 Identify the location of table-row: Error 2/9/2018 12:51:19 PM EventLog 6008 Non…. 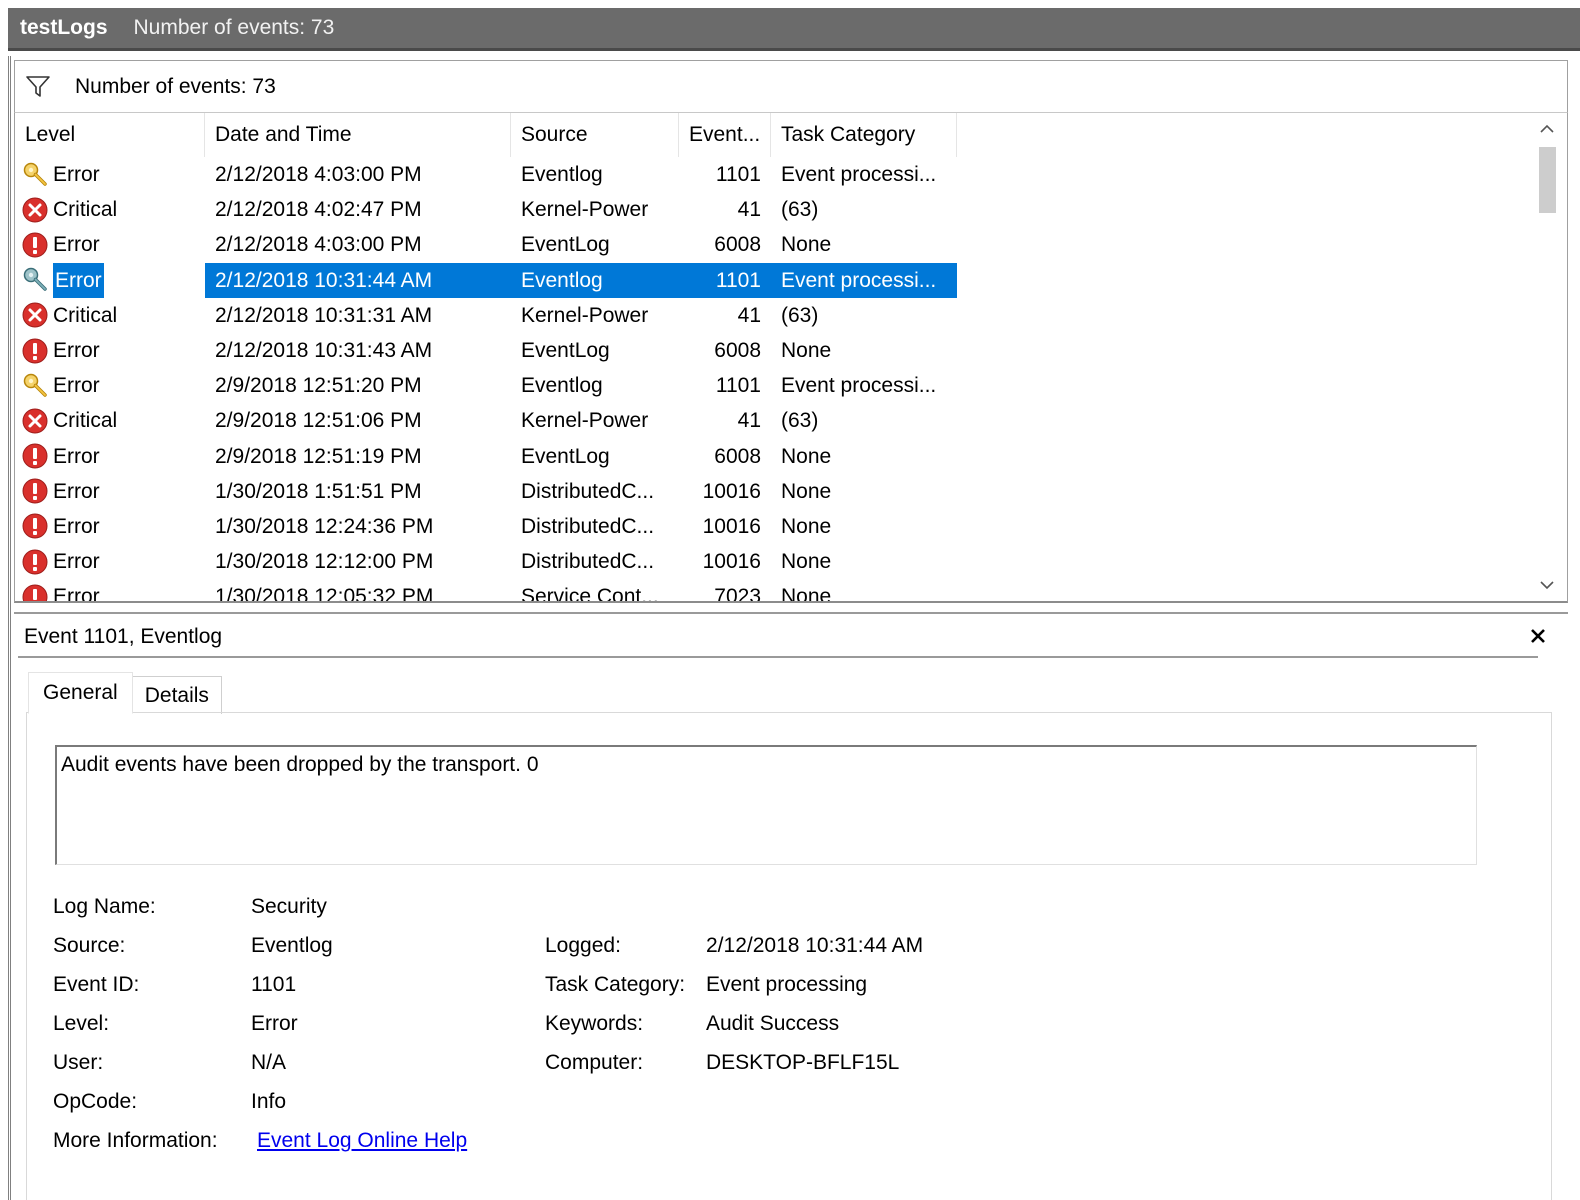
(770, 456).